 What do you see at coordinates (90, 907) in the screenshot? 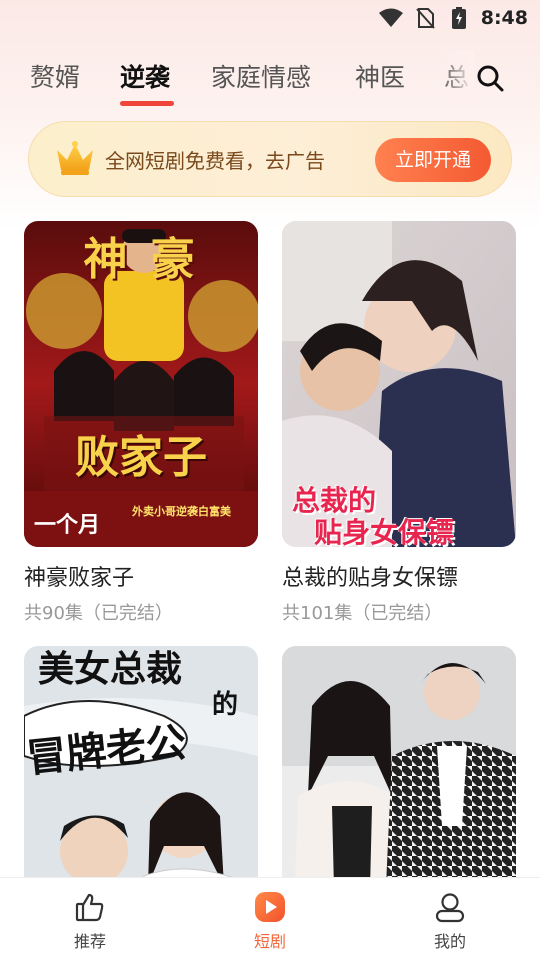
I see `thumbs-up-icon` at bounding box center [90, 907].